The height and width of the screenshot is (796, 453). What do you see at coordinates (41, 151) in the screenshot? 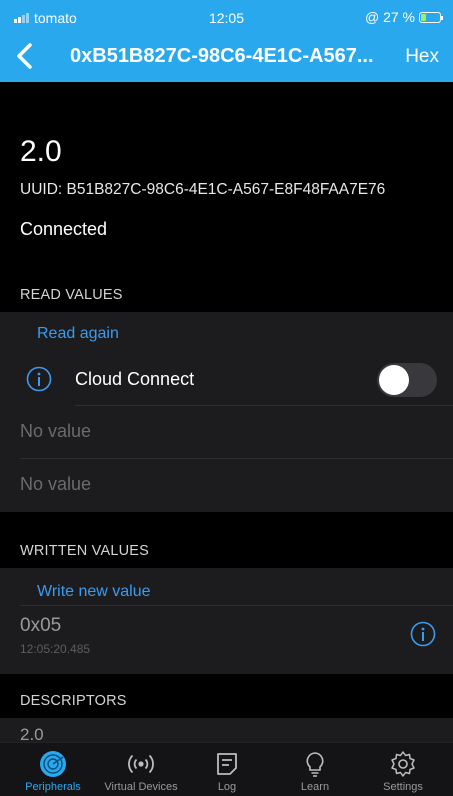
I see `characteristic-value: 2.0` at bounding box center [41, 151].